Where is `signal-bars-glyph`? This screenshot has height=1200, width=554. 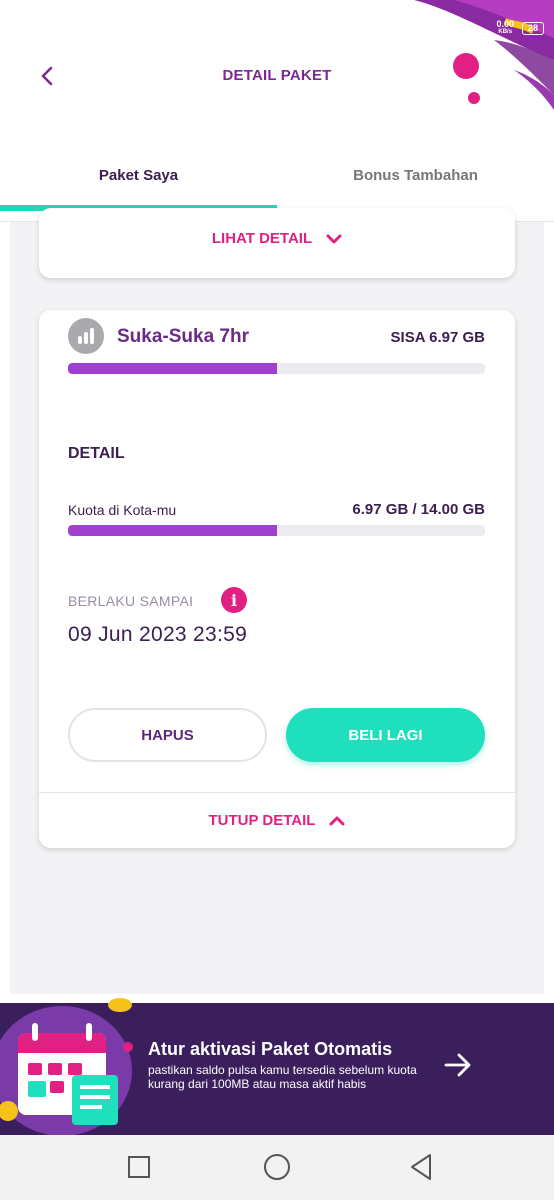
signal-bars-glyph is located at coordinates (86, 336).